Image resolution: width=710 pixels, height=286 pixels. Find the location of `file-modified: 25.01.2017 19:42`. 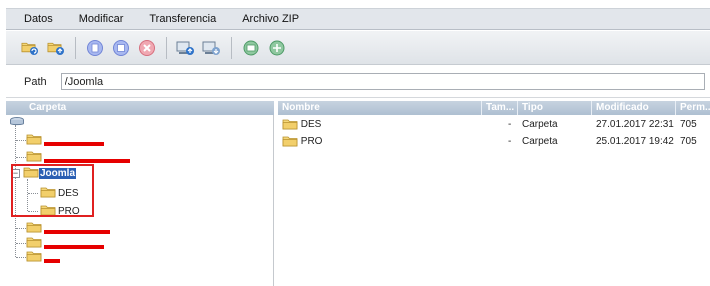

file-modified: 25.01.2017 19:42 is located at coordinates (635, 141).